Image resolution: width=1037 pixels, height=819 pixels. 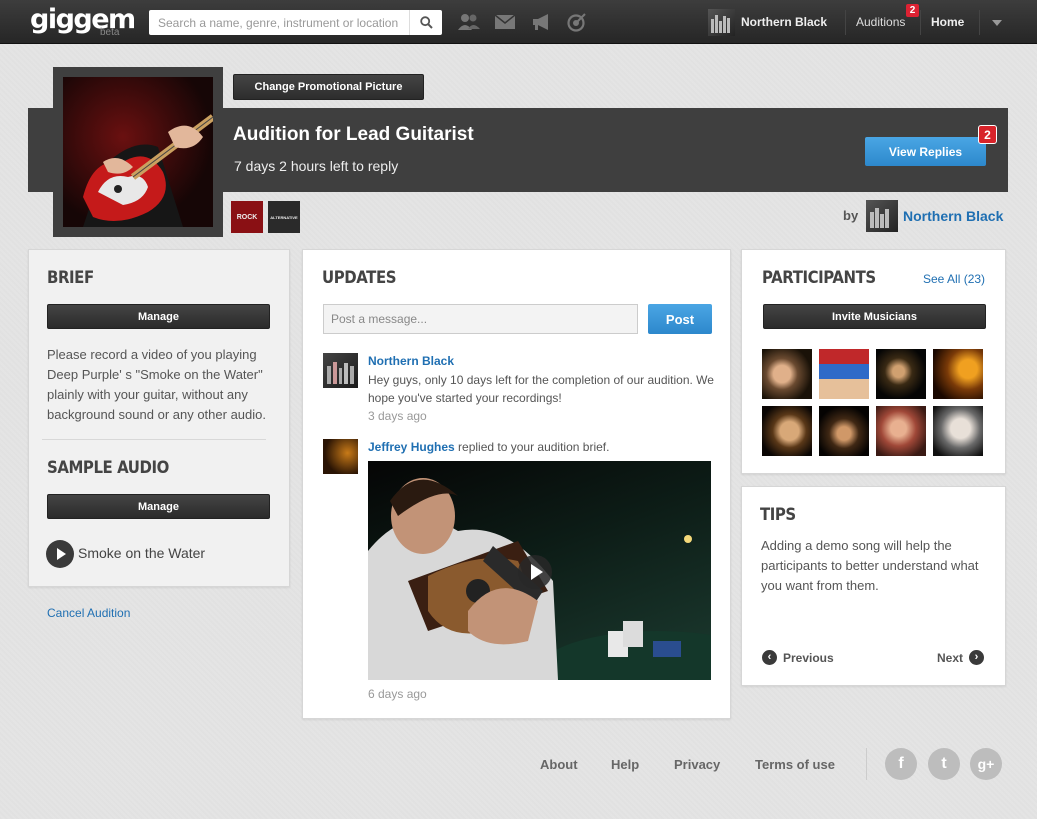 What do you see at coordinates (769, 657) in the screenshot?
I see `arrow-left-icon: ‹` at bounding box center [769, 657].